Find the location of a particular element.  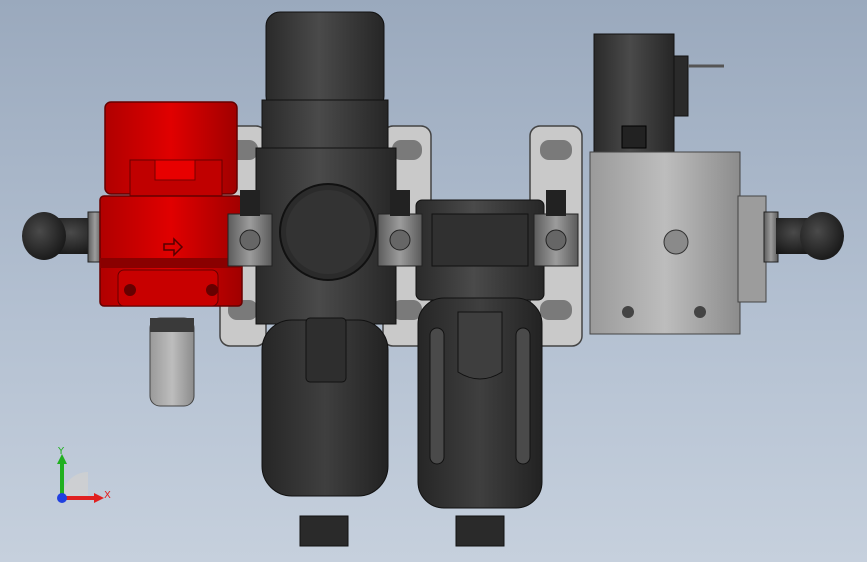

z-axis-dot is located at coordinates (62, 498).